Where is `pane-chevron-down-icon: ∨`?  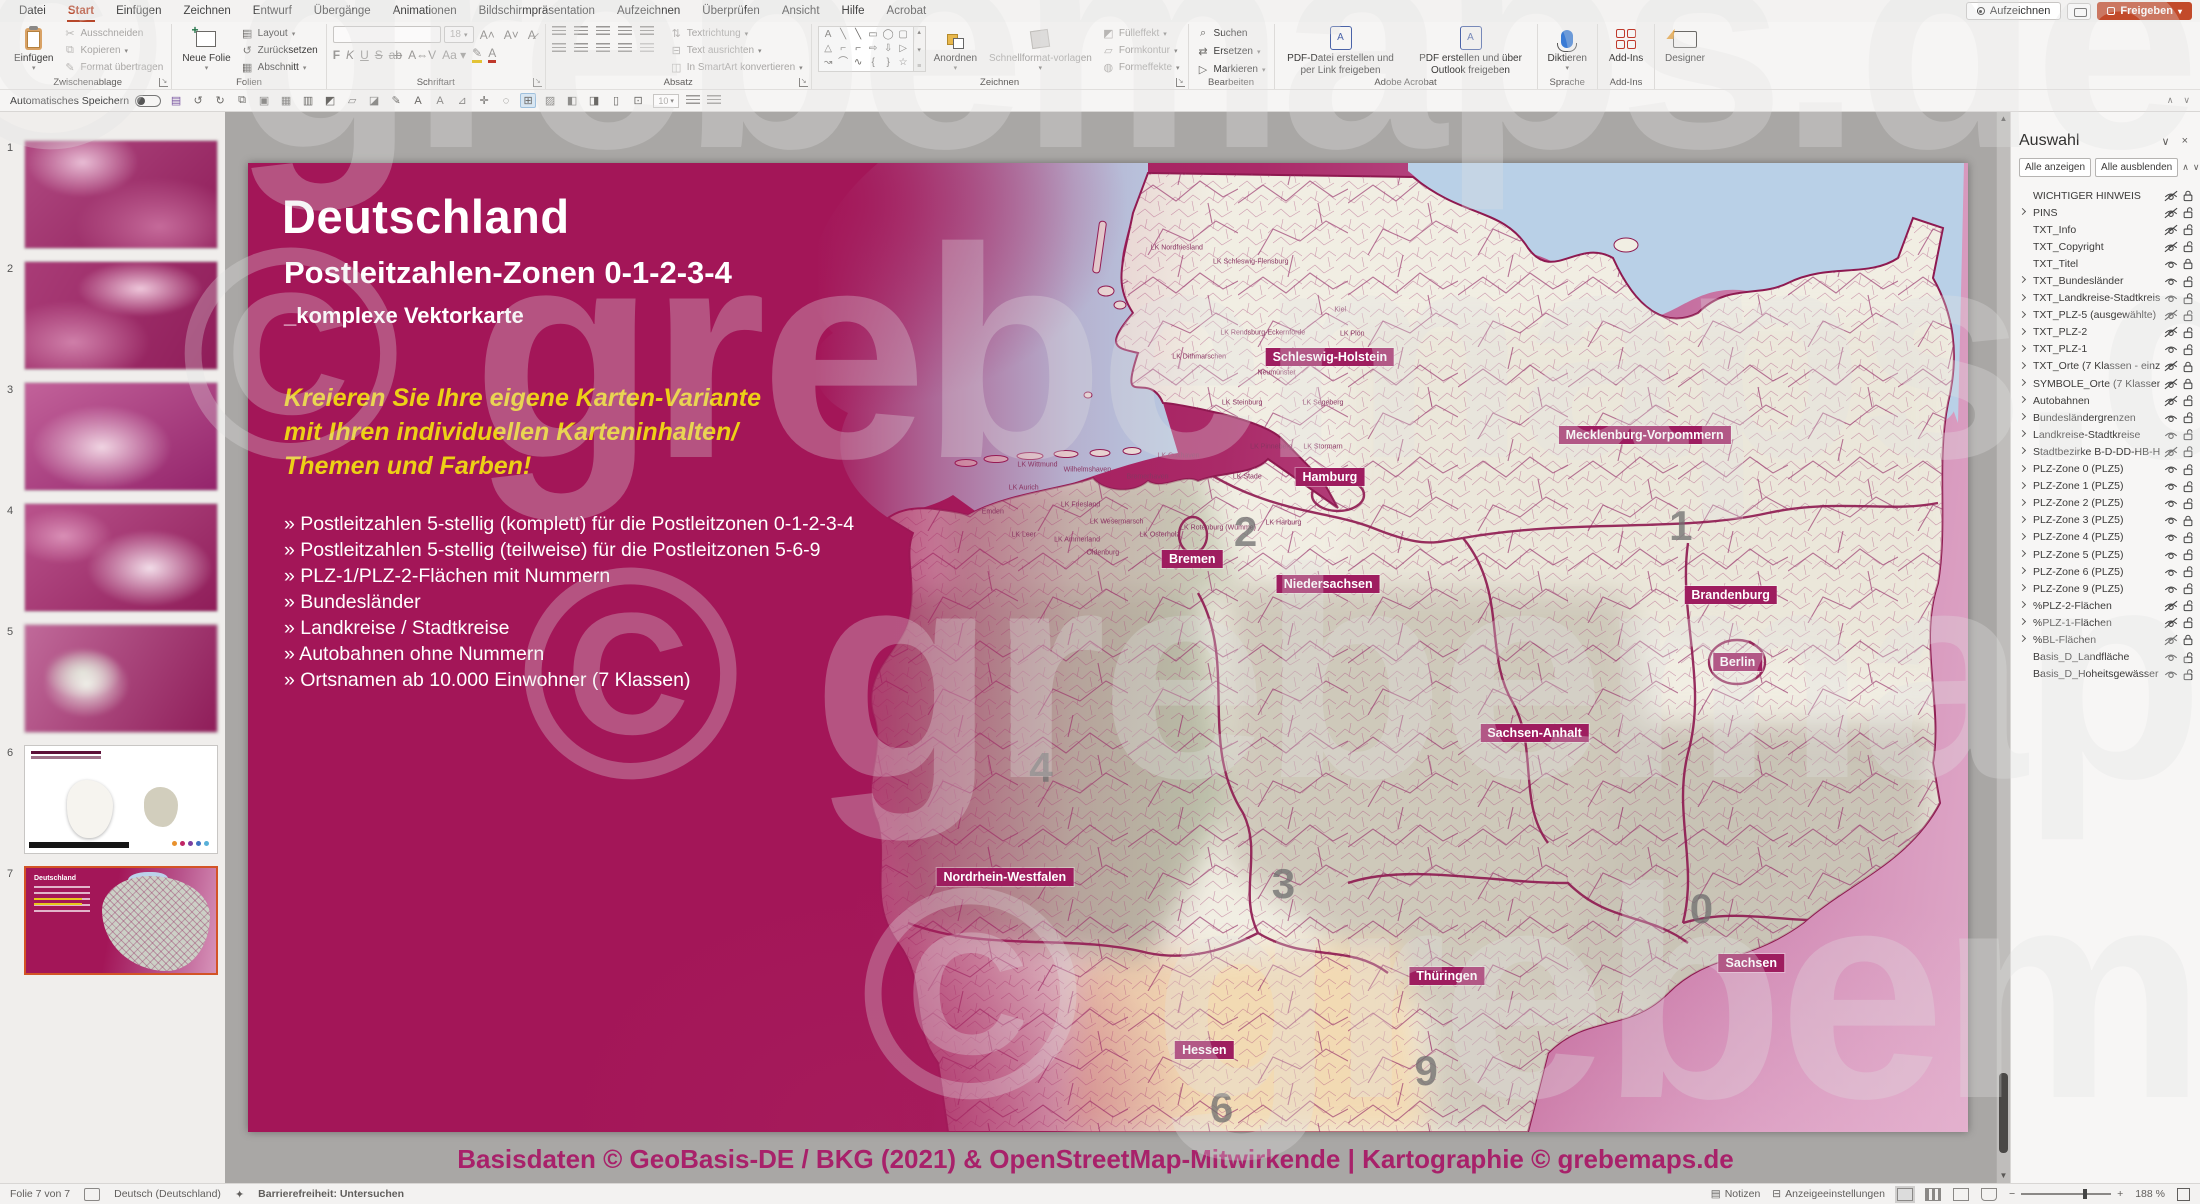 pane-chevron-down-icon: ∨ is located at coordinates (2166, 141).